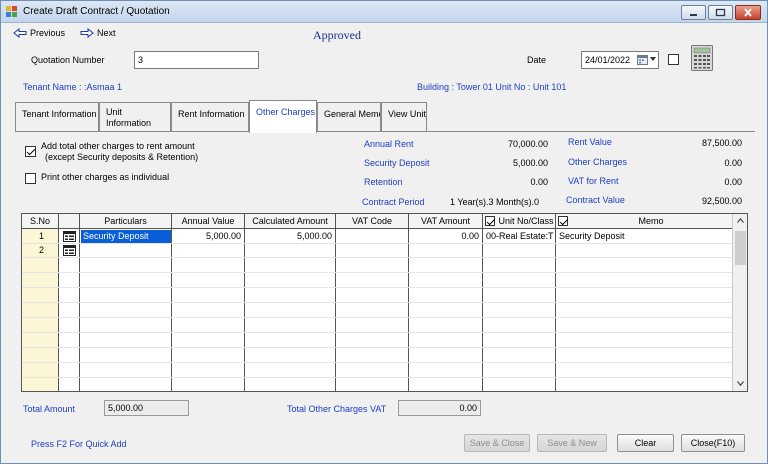 The height and width of the screenshot is (464, 768). Describe the element at coordinates (41, 236) in the screenshot. I see `row-sno: 1` at that location.